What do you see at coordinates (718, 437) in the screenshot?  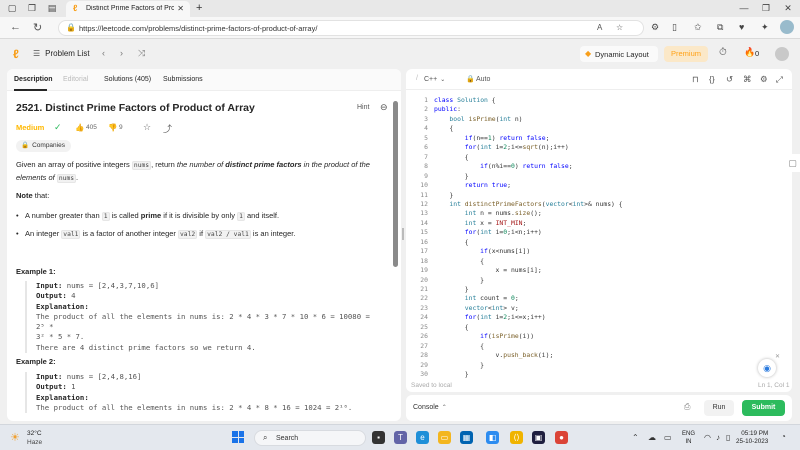 I see `volume-icon: ♪` at bounding box center [718, 437].